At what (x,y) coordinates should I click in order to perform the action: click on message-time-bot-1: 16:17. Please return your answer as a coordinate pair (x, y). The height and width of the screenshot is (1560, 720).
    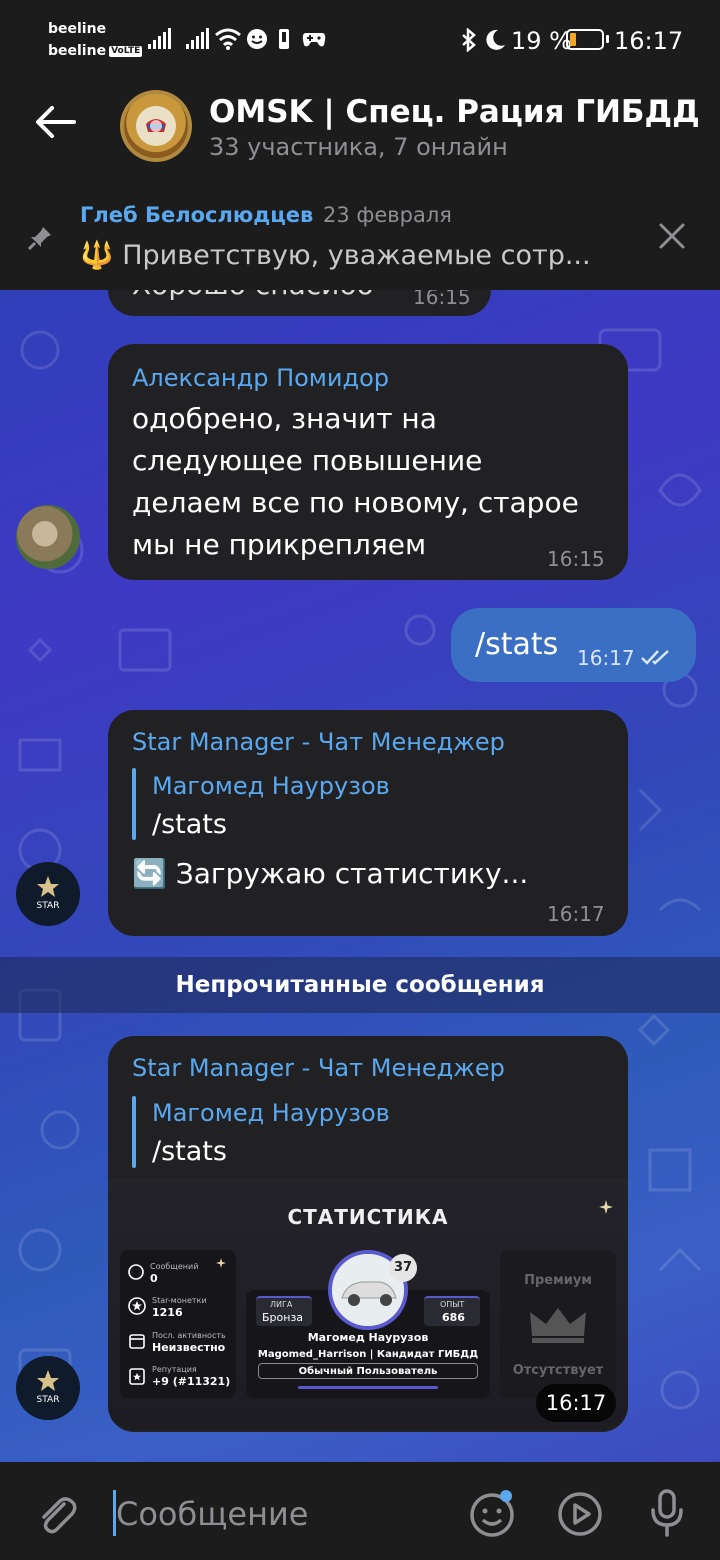
    Looking at the image, I should click on (576, 914).